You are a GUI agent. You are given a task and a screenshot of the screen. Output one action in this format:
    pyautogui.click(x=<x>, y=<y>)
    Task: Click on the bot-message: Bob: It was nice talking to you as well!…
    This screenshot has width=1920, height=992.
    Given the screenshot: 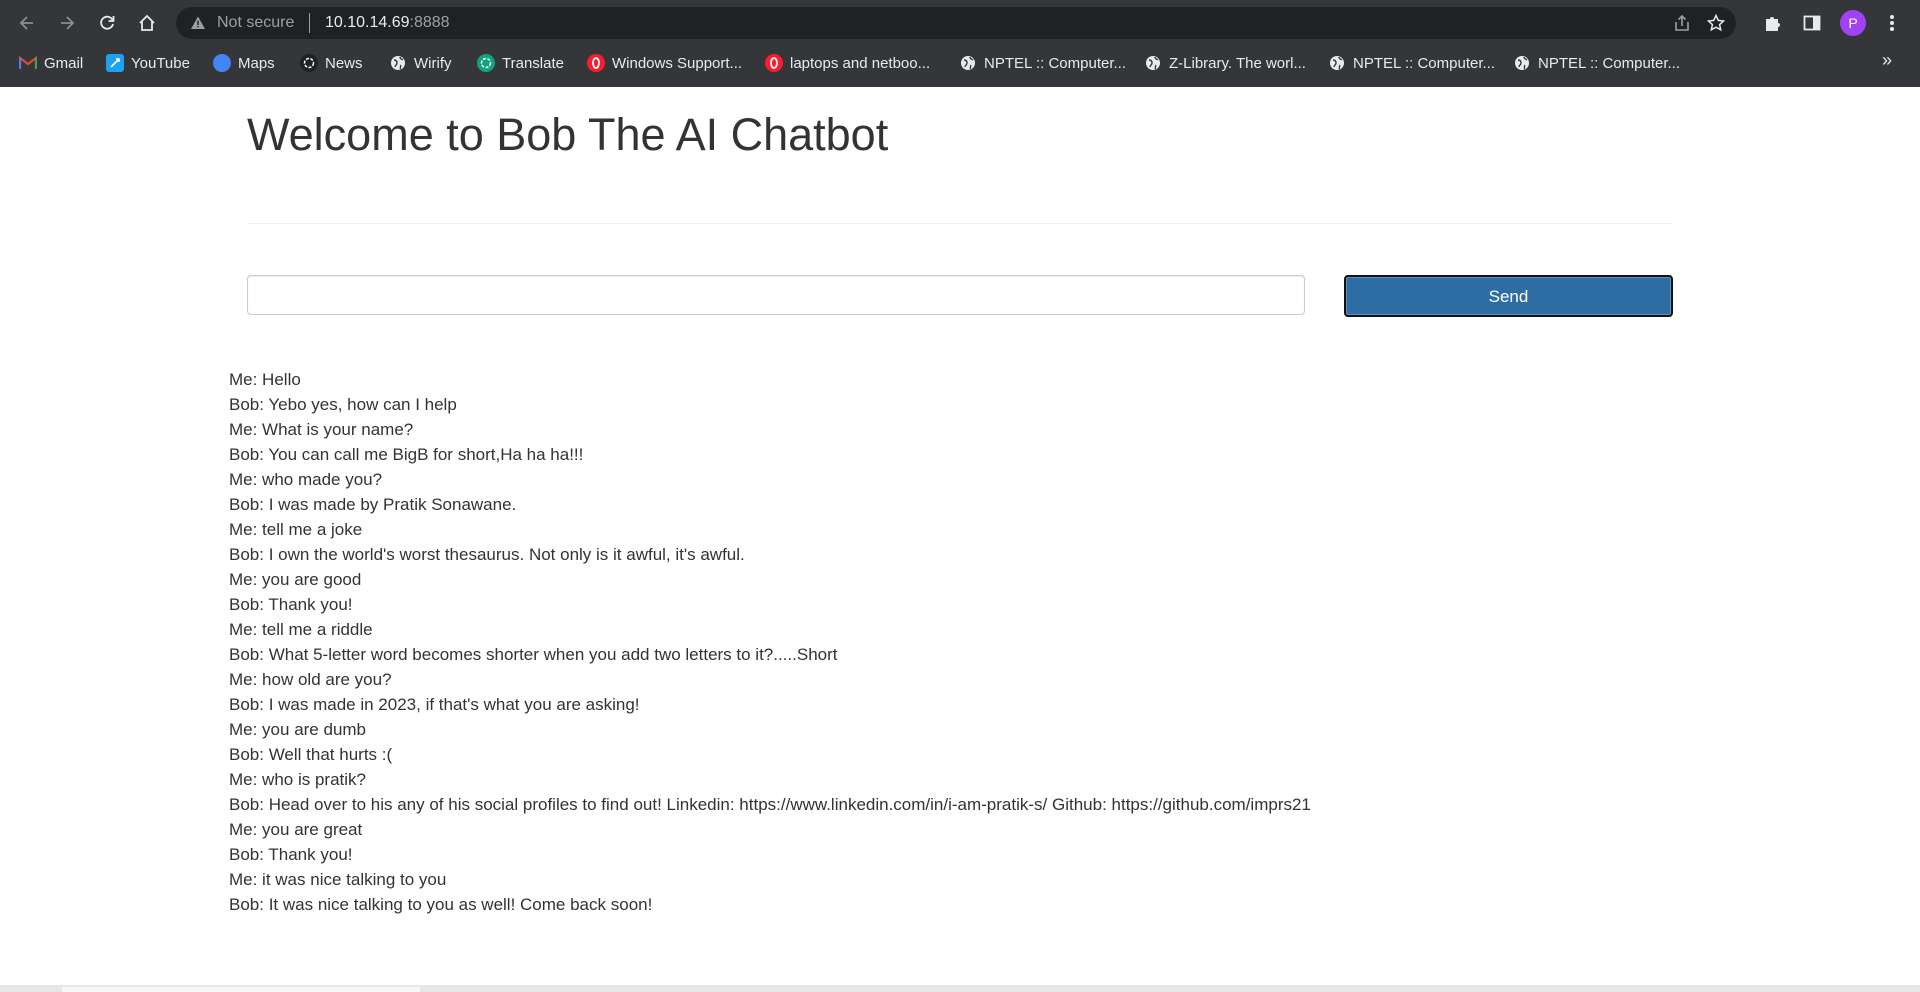 What is the action you would take?
    pyautogui.click(x=441, y=904)
    